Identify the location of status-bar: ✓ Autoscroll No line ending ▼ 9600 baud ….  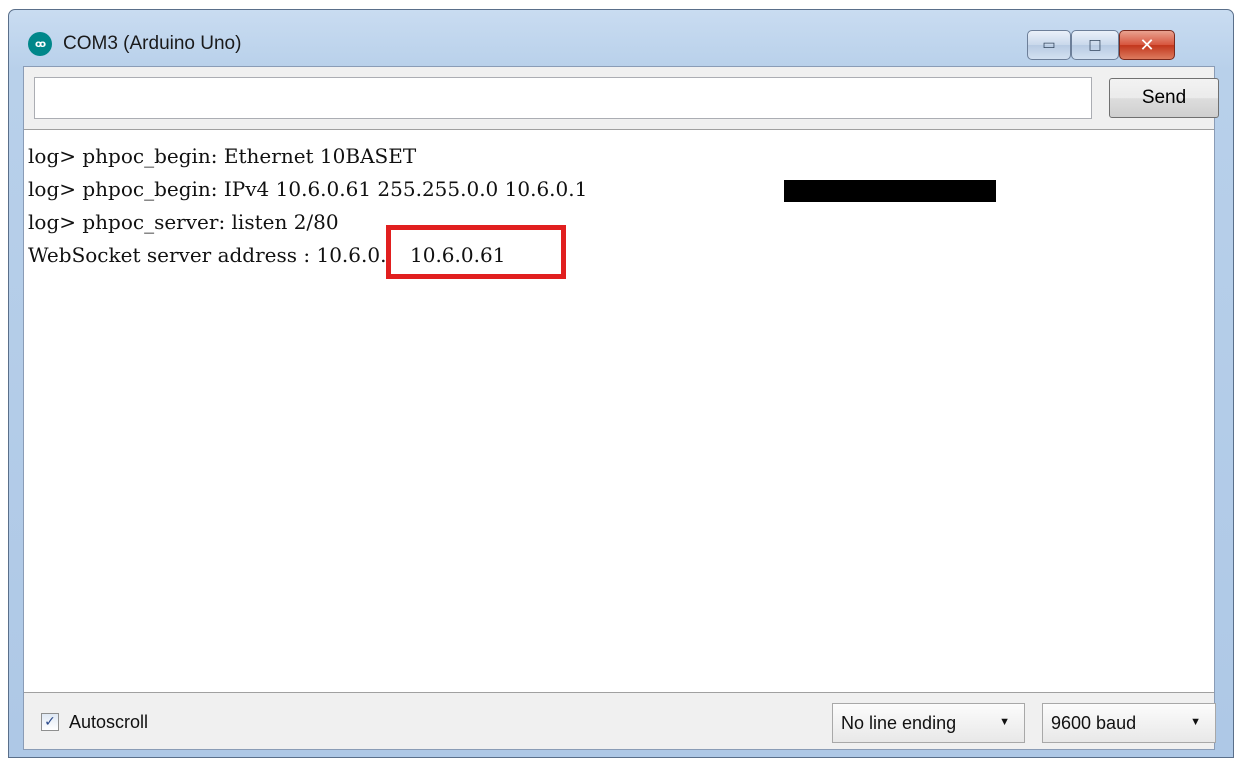
(620, 722).